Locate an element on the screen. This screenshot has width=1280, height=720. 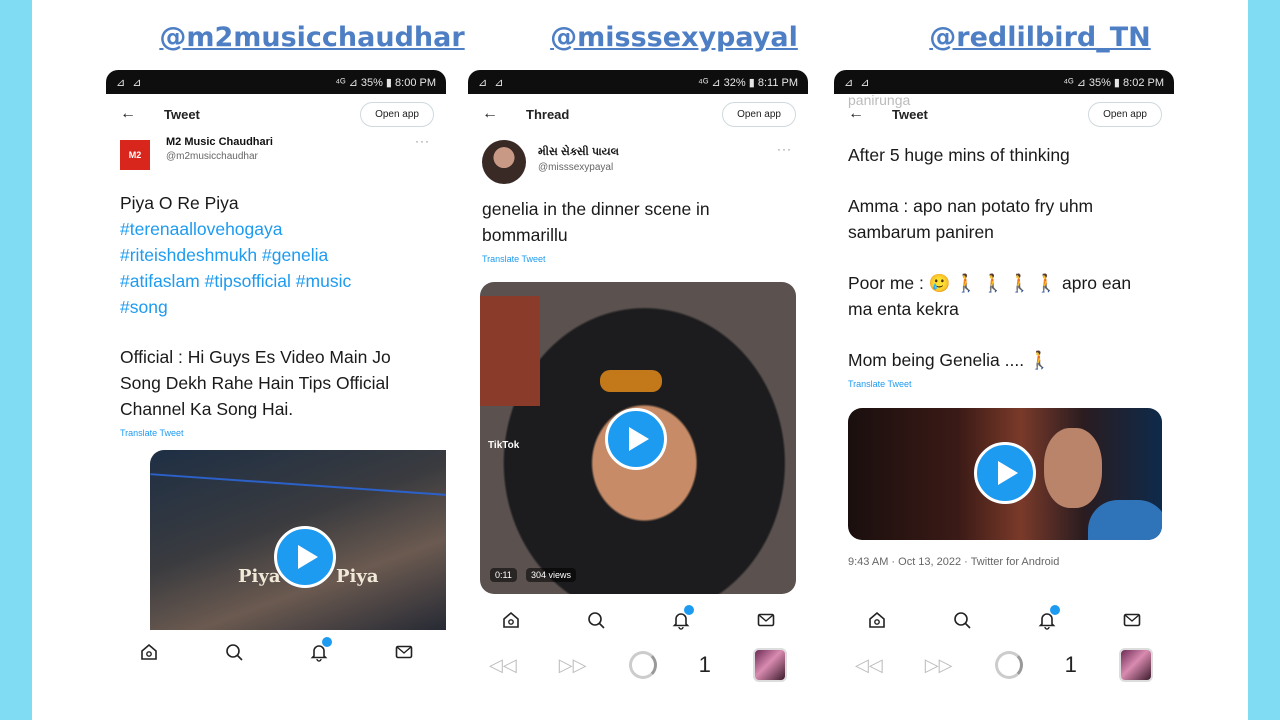
author-handle: @m2musicchaudhar is located at coordinates (212, 156).